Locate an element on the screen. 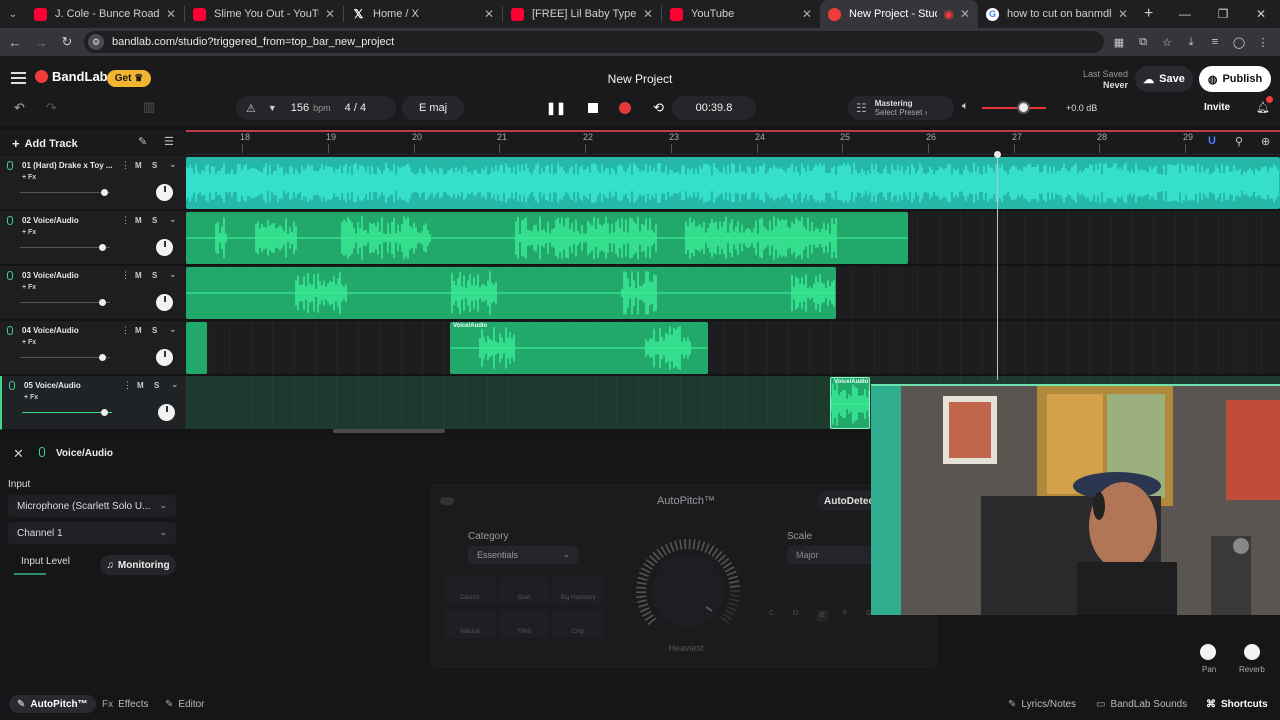 This screenshot has height=720, width=1280. category-select: Essentials ⌄ is located at coordinates (523, 555).